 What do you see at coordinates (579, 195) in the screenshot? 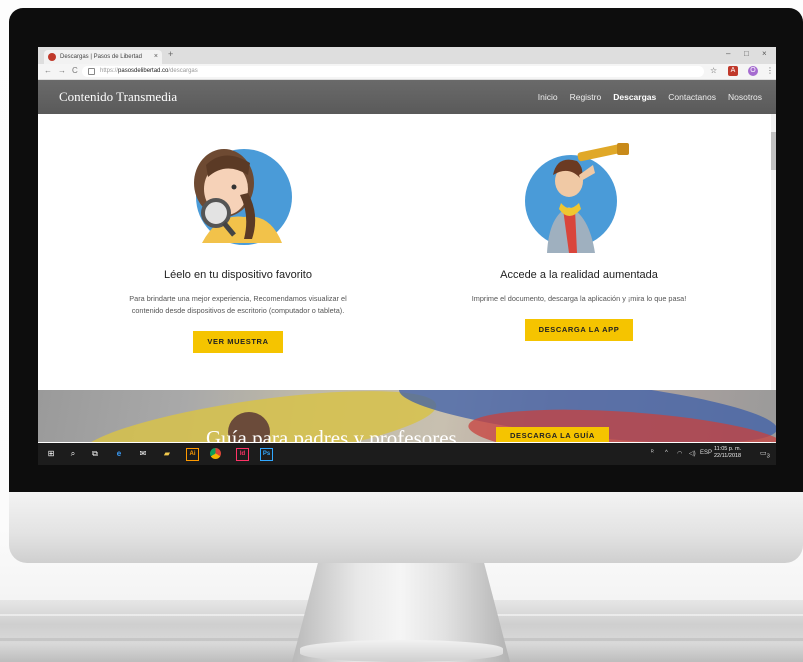
I see `explorer-telescope-illustration` at bounding box center [579, 195].